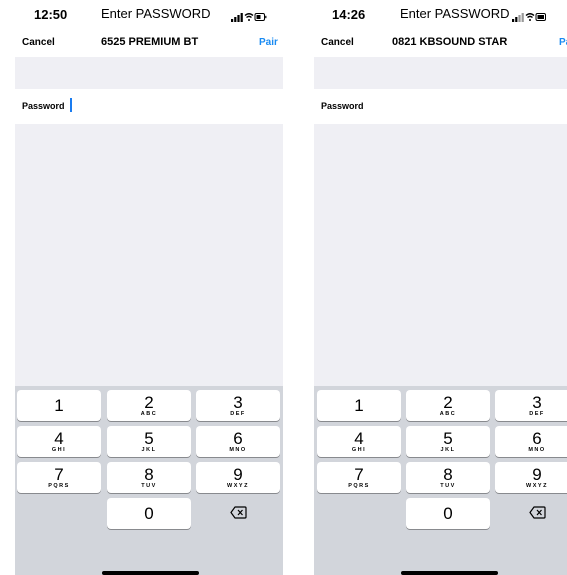 This screenshot has height=575, width=567. I want to click on nav-bar: Cancel 6525 PREMIUM BT Pair, so click(149, 42).